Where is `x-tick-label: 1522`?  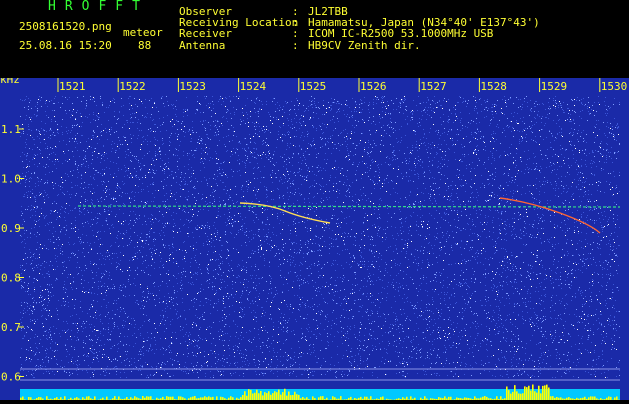 x-tick-label: 1522 is located at coordinates (132, 86).